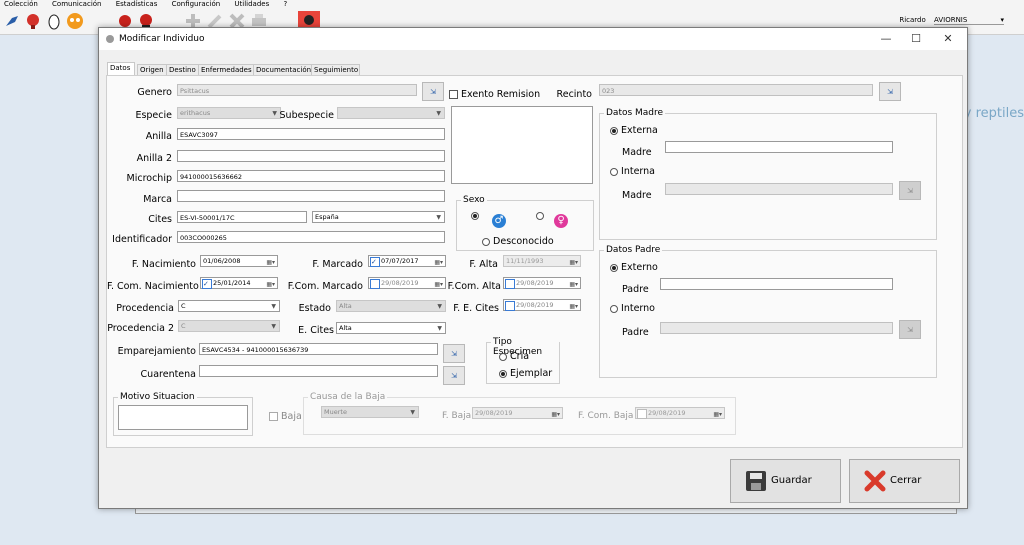  Describe the element at coordinates (137, 4) in the screenshot. I see `menu-estadisticas: Estadísticas` at that location.